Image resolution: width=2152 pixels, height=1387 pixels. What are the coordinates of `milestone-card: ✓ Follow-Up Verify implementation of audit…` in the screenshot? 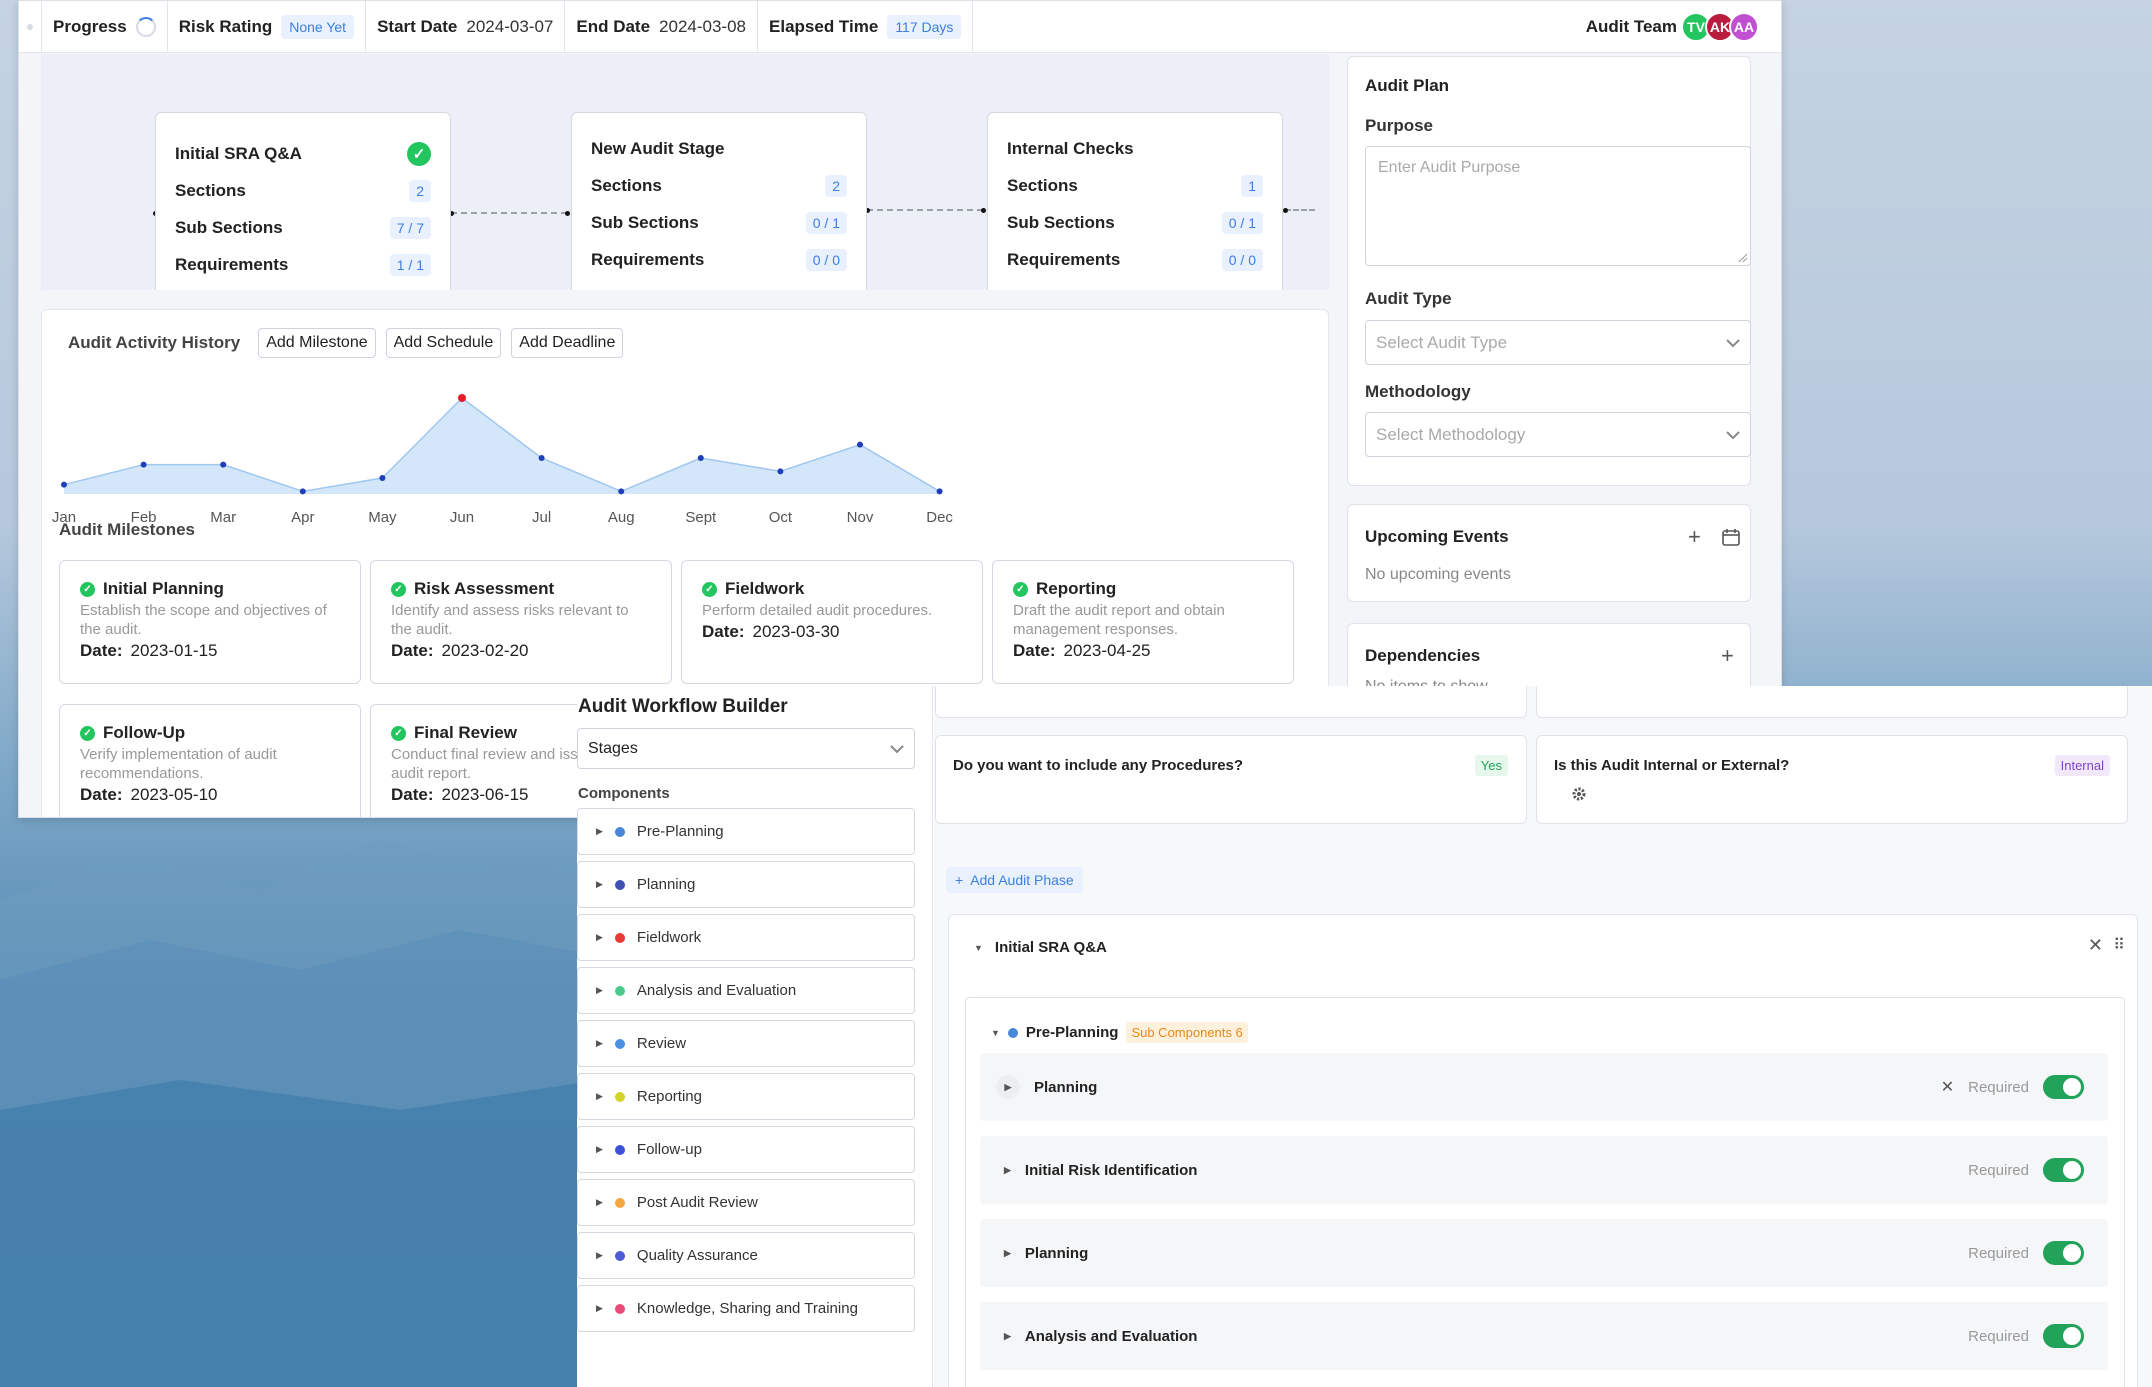 It's located at (210, 760).